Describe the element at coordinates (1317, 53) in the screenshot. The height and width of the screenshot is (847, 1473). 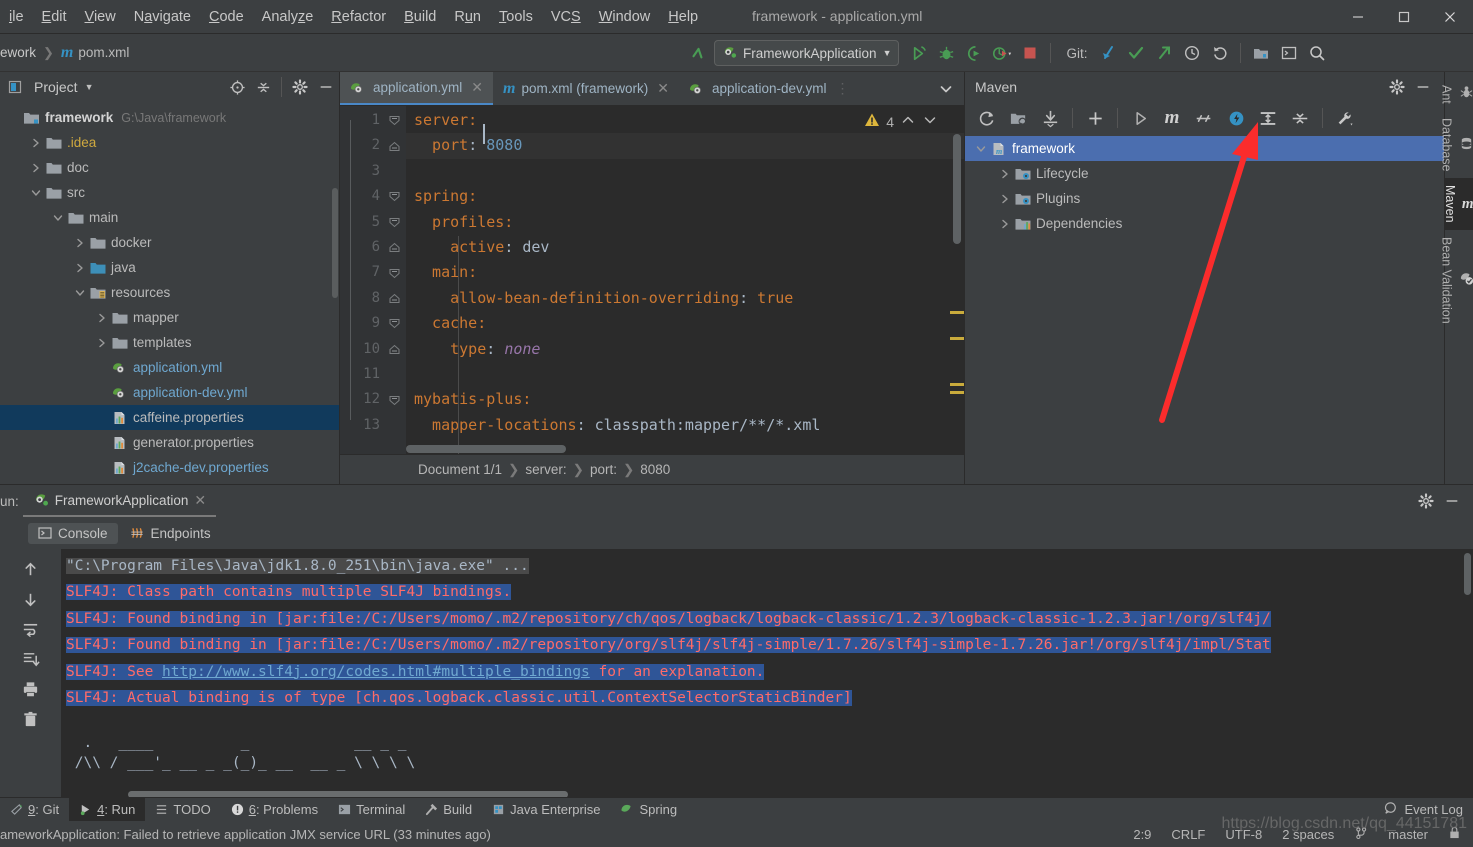
I see `search-everywhere-icon` at that location.